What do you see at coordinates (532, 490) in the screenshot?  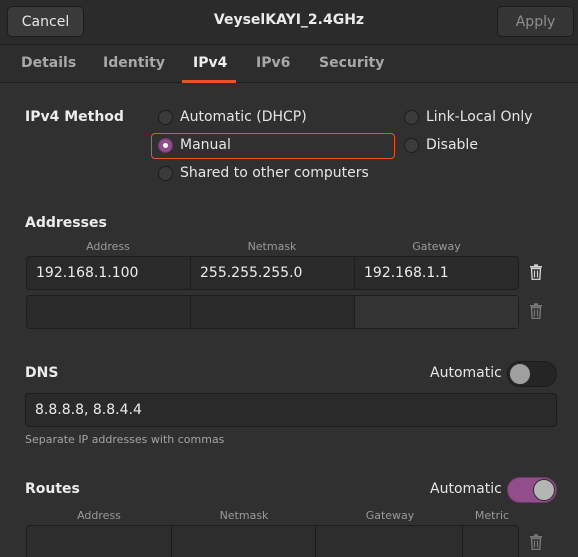 I see `routes-automatic-switch` at bounding box center [532, 490].